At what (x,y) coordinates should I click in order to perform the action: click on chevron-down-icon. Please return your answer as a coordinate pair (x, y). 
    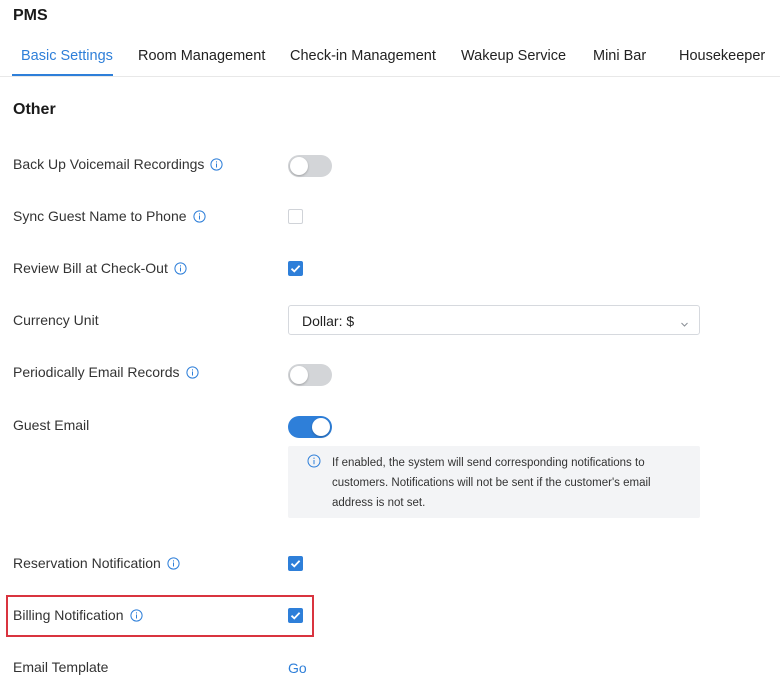
    Looking at the image, I should click on (684, 325).